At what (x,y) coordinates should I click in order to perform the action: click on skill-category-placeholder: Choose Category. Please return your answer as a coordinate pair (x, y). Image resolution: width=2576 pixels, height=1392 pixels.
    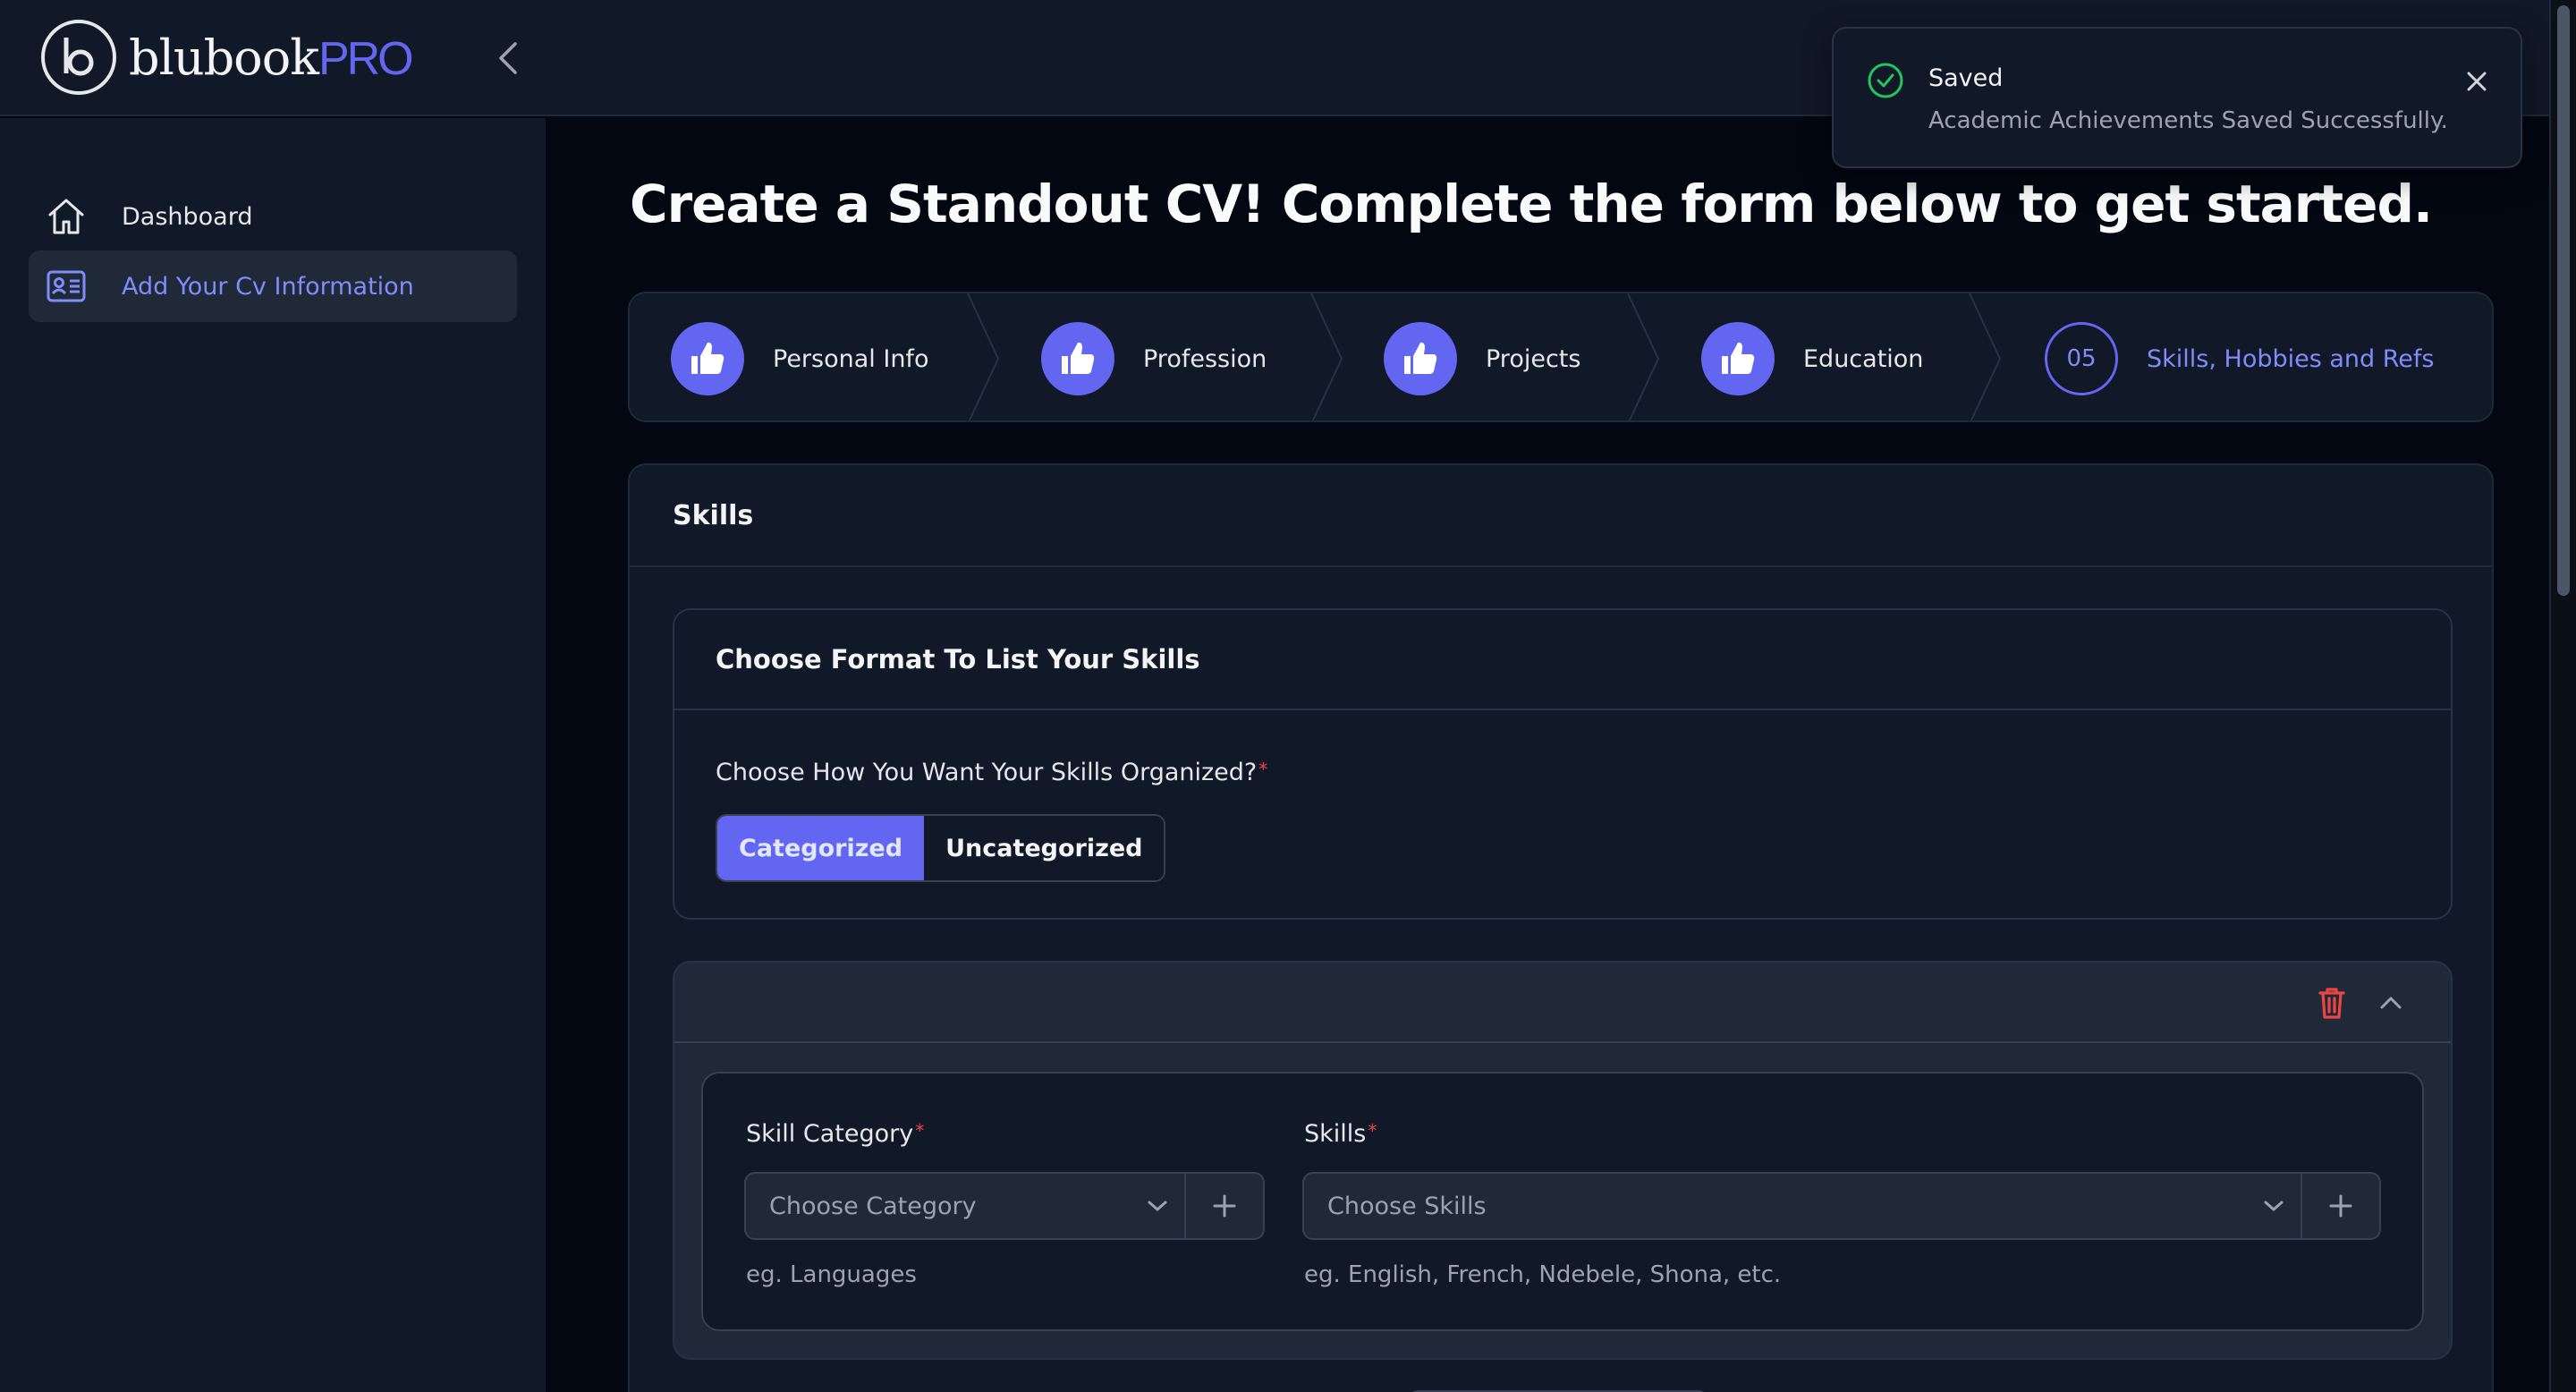
    Looking at the image, I should click on (873, 1206).